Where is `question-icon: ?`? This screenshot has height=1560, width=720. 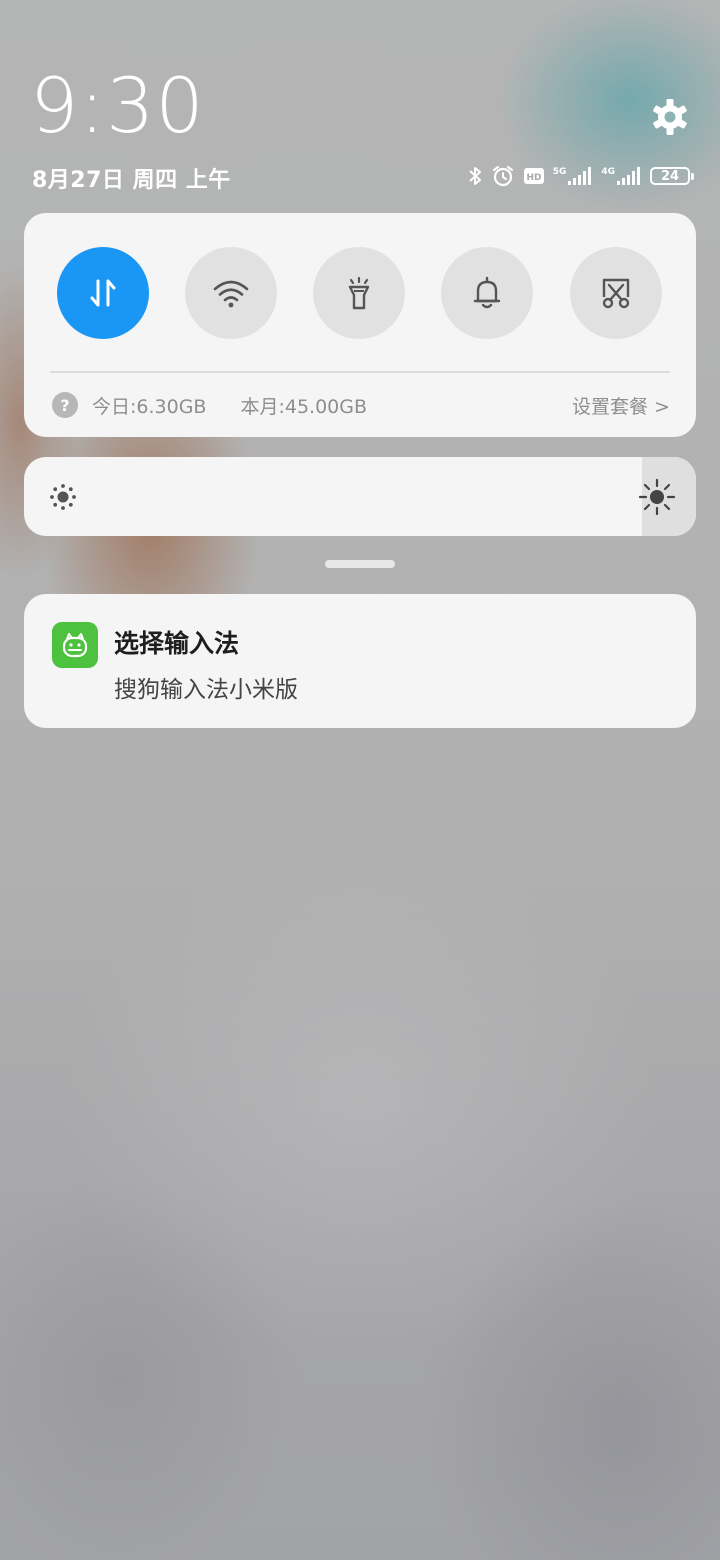 question-icon: ? is located at coordinates (65, 405).